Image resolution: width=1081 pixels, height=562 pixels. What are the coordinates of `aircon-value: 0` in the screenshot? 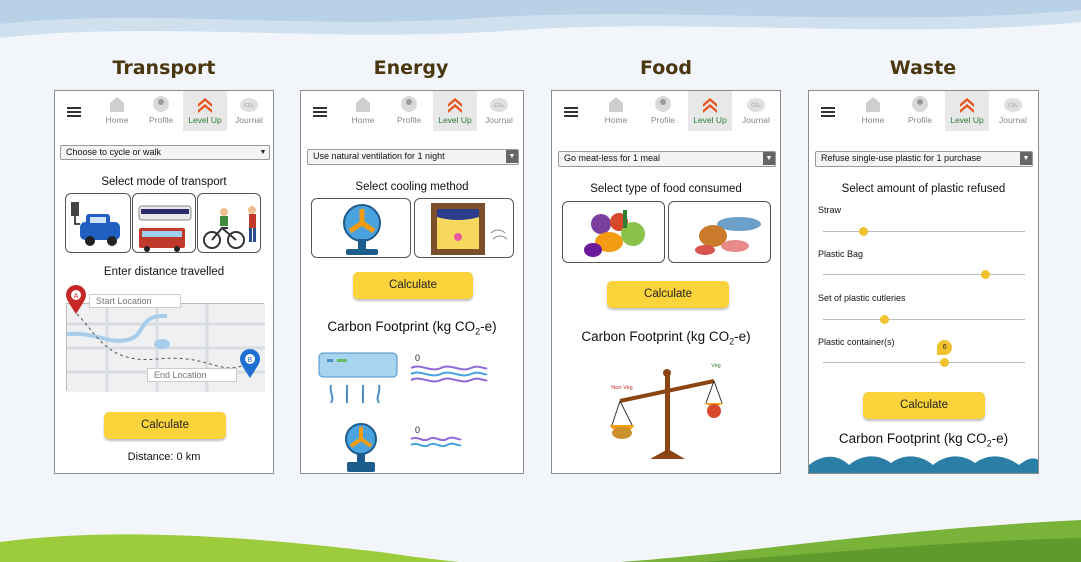 It's located at (418, 358).